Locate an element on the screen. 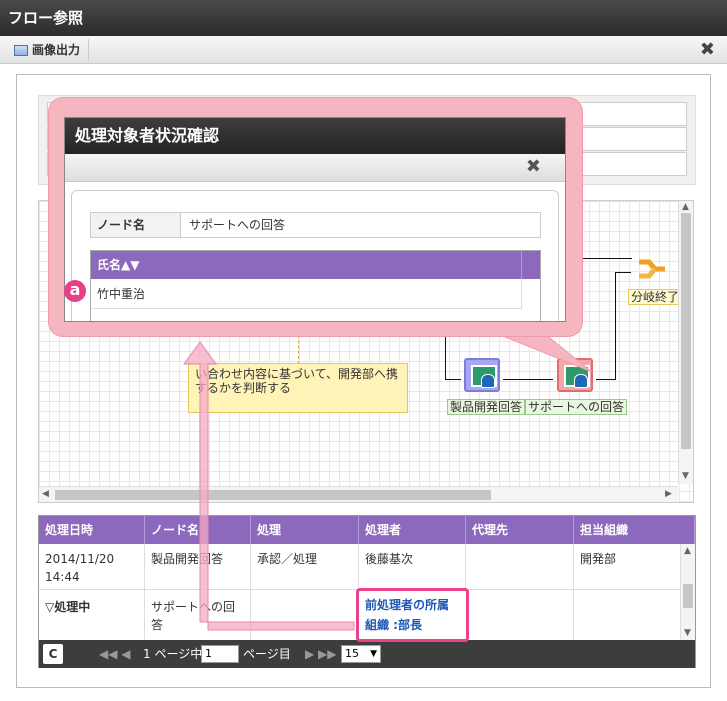 This screenshot has height=701, width=727. column-header: 処理日時 is located at coordinates (92, 530).